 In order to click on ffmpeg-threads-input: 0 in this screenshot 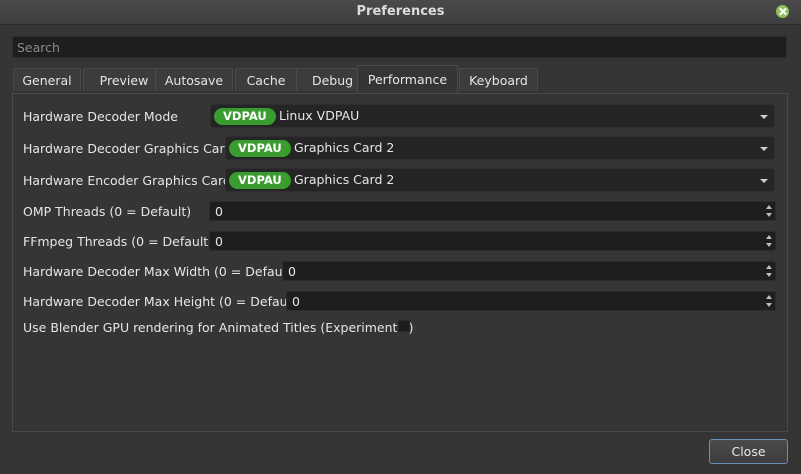, I will do `click(492, 241)`.